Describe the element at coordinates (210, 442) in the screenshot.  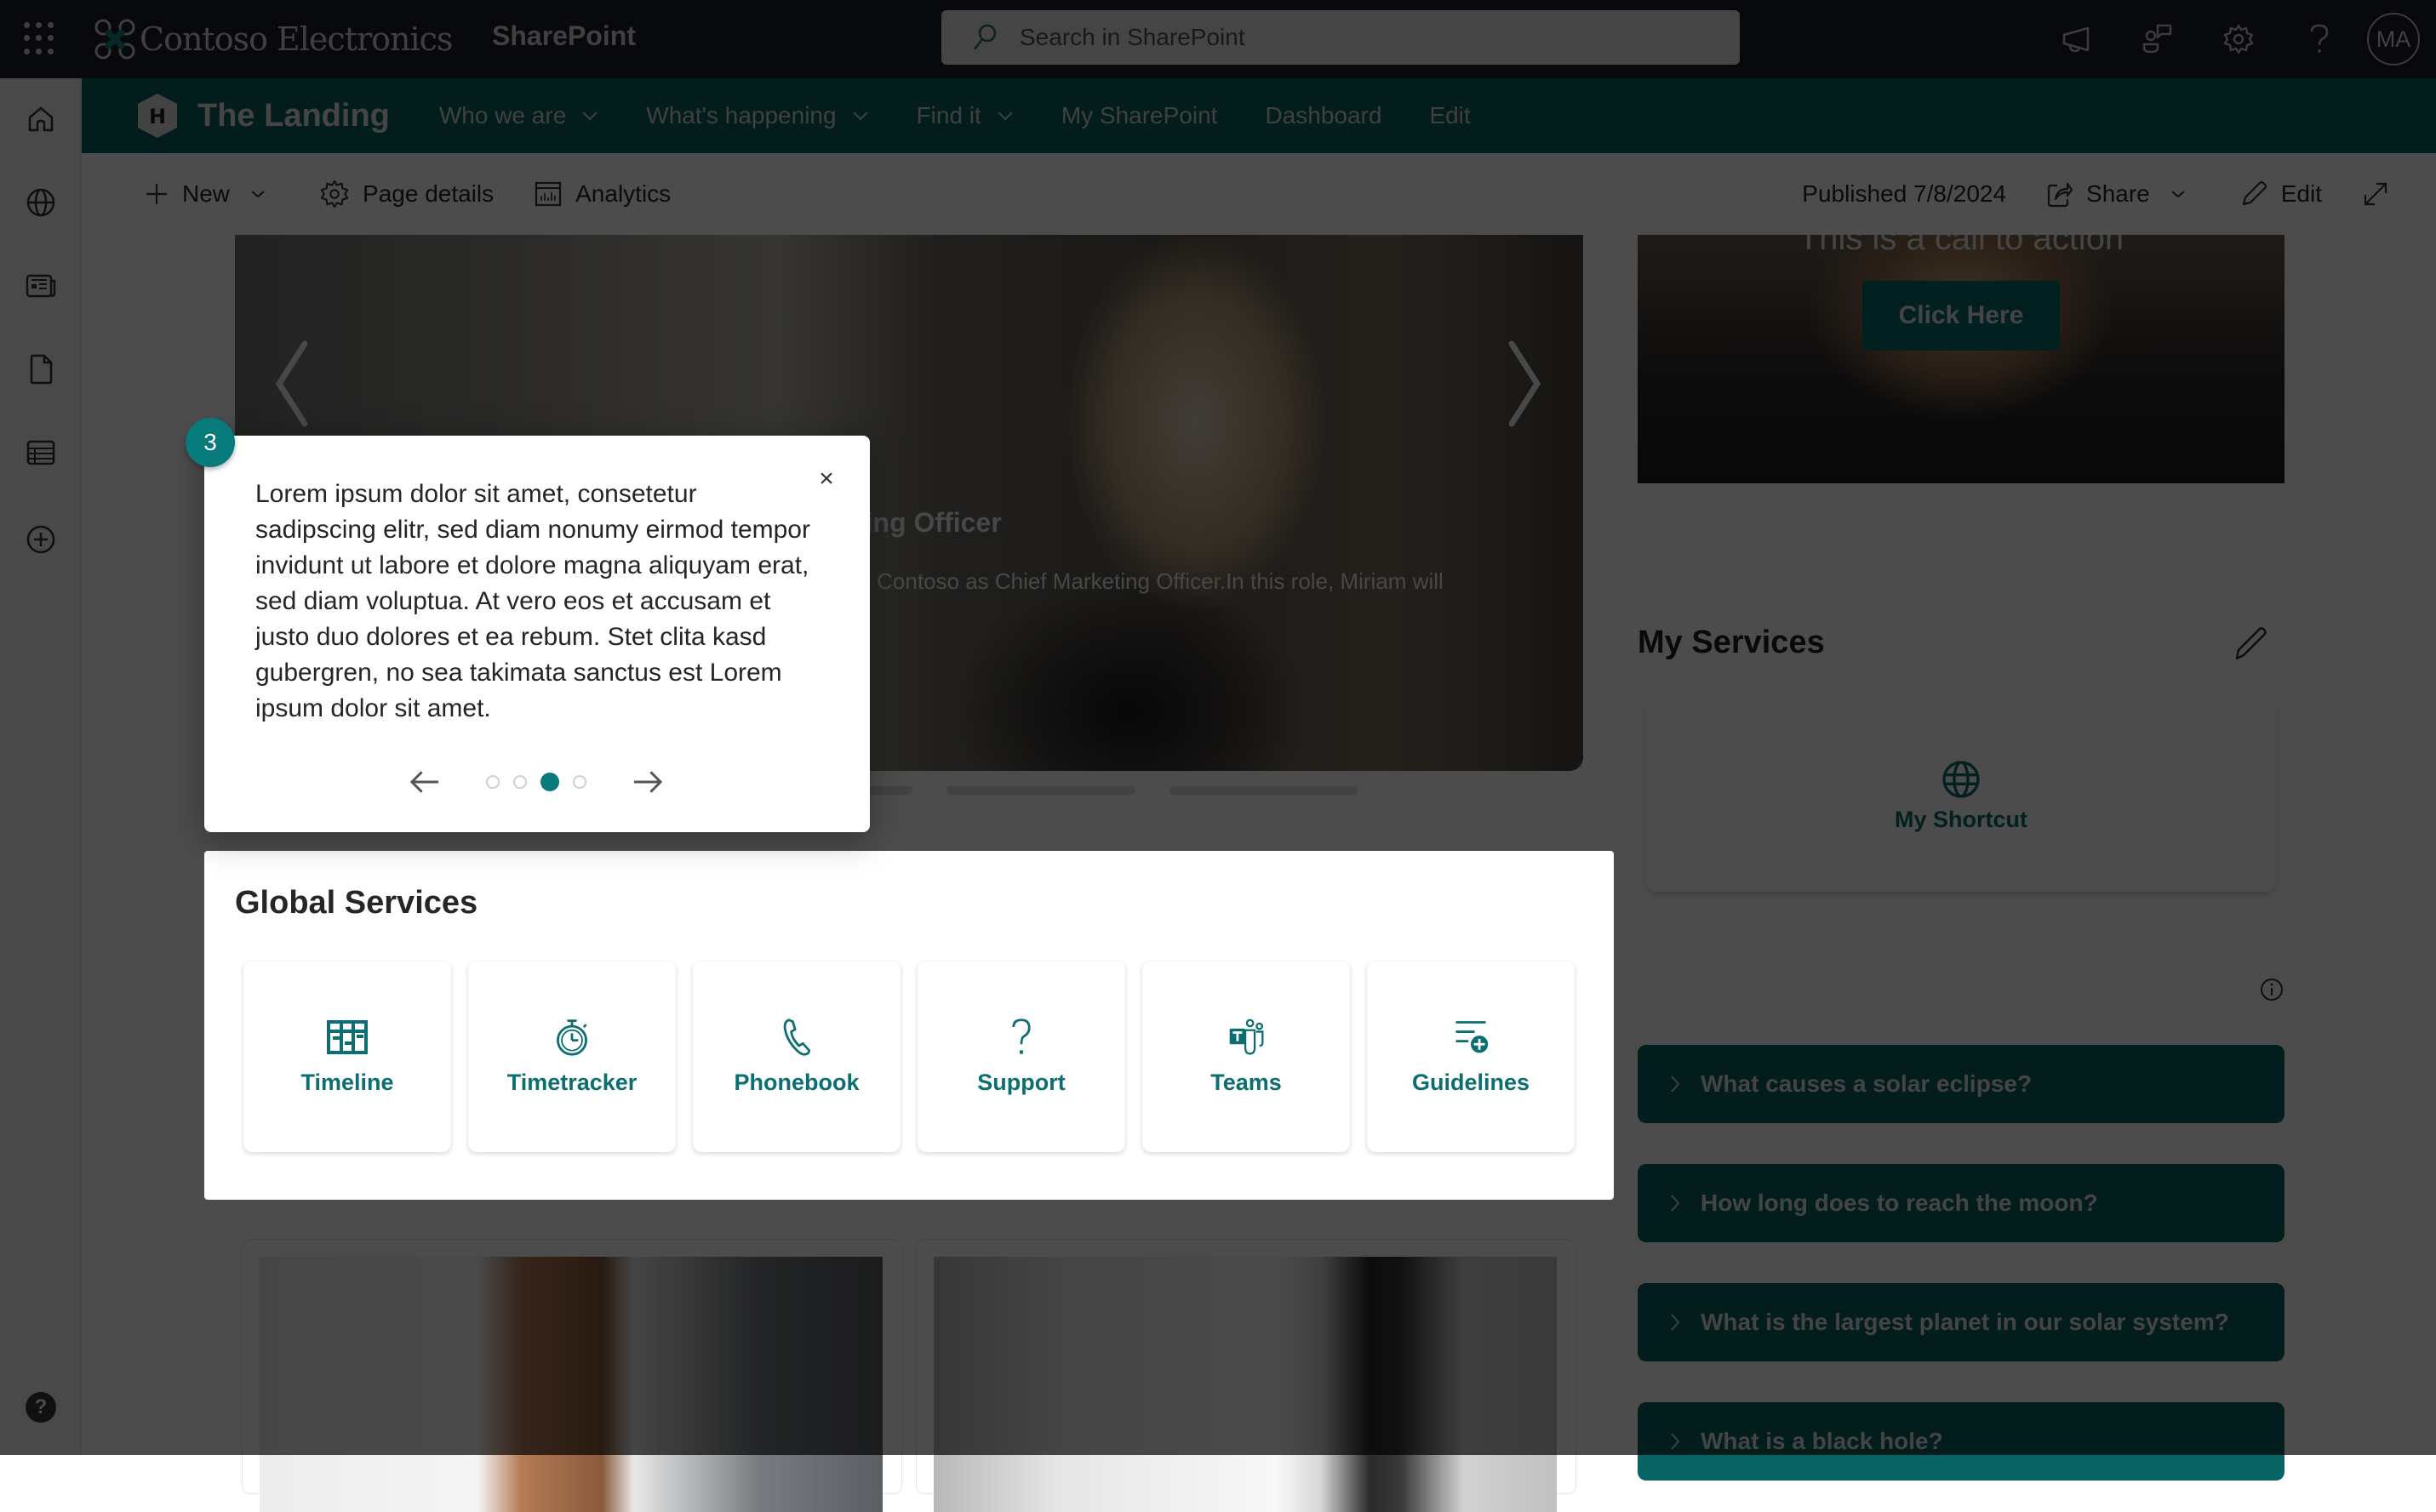
I see `step-badge: 3` at that location.